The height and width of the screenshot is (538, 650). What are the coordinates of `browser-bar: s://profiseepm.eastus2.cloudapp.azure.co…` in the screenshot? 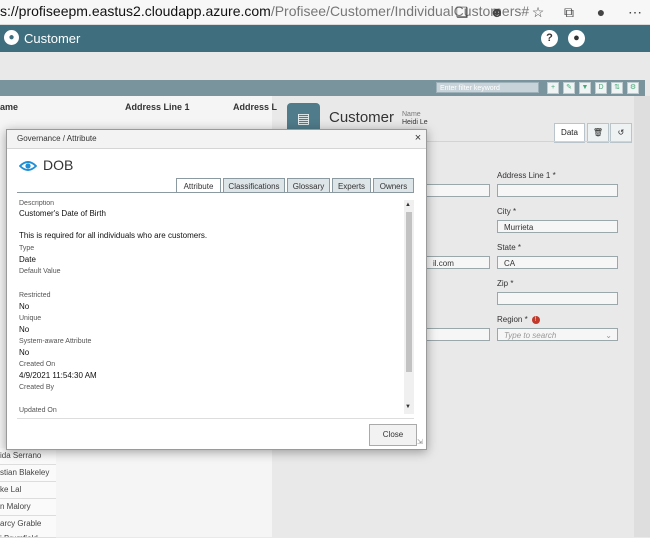 It's located at (325, 12).